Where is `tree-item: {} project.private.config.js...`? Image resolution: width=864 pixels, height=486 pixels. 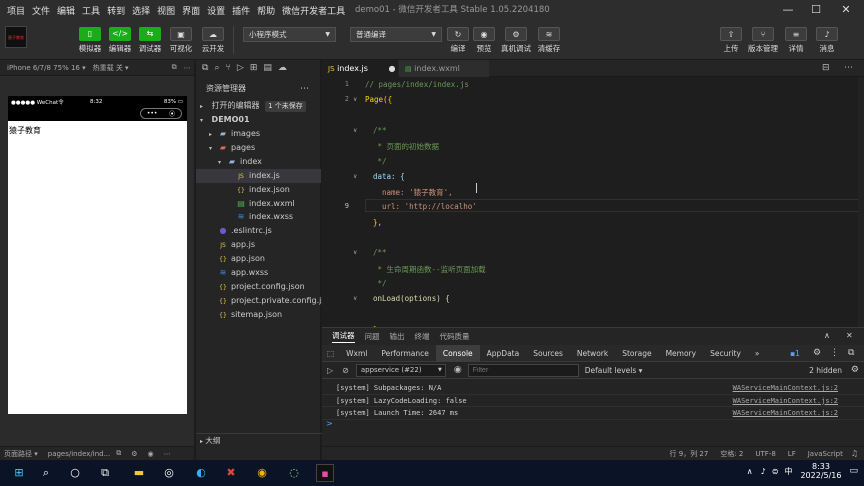 tree-item: {} project.private.config.js... is located at coordinates (264, 301).